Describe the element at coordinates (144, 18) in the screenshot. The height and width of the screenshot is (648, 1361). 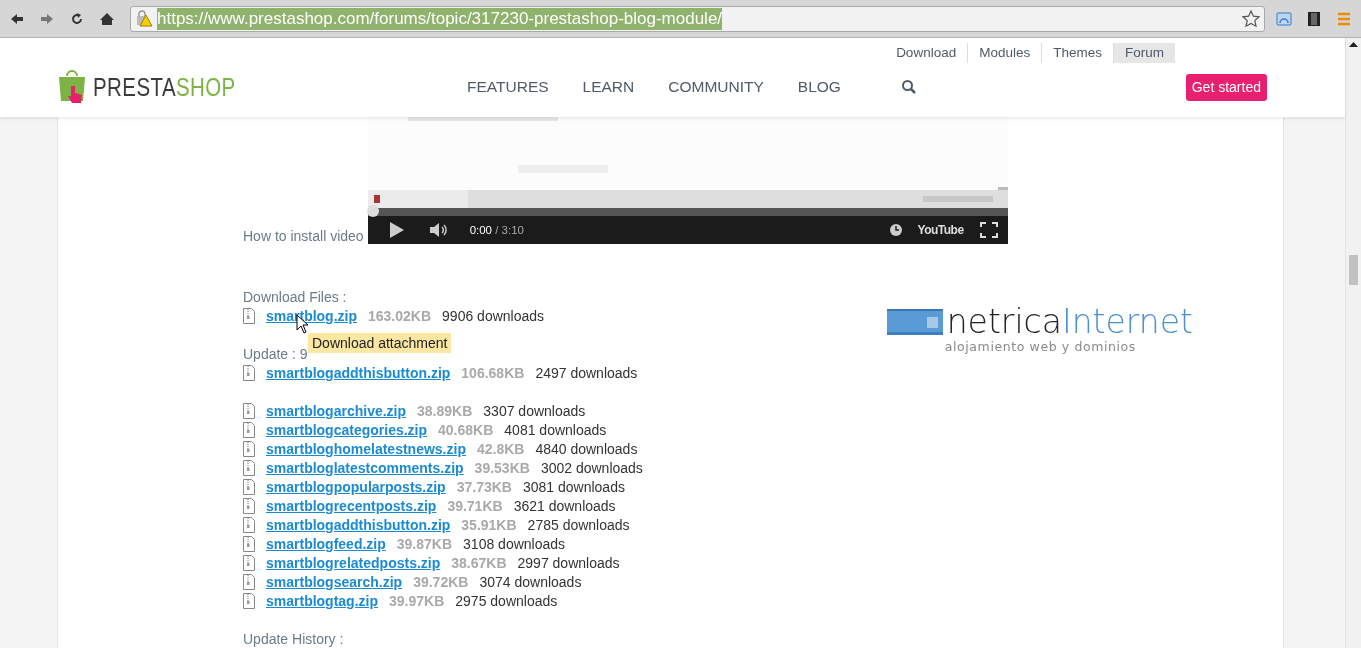
I see `warning-lock-icon` at that location.